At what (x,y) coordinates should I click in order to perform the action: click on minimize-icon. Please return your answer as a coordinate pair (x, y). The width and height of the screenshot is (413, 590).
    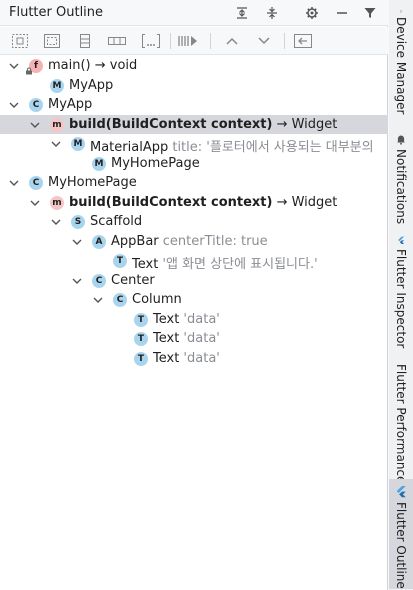
    Looking at the image, I should click on (342, 13).